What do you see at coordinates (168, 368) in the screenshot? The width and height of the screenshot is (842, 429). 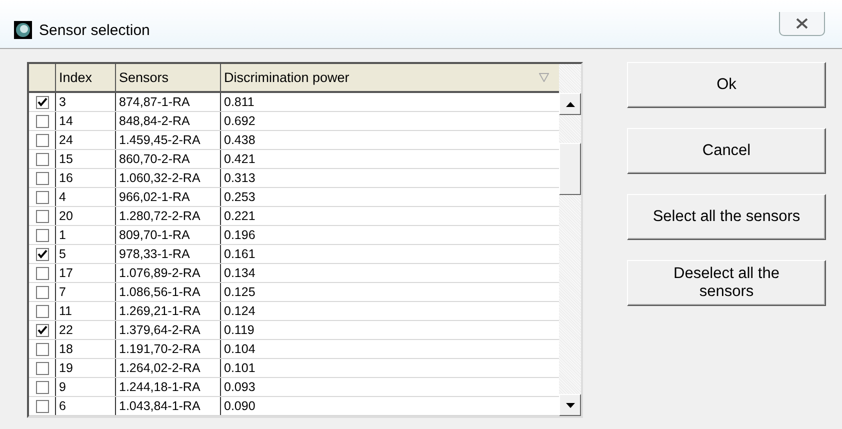 I see `table-cell: 1.264,02-2-RA` at bounding box center [168, 368].